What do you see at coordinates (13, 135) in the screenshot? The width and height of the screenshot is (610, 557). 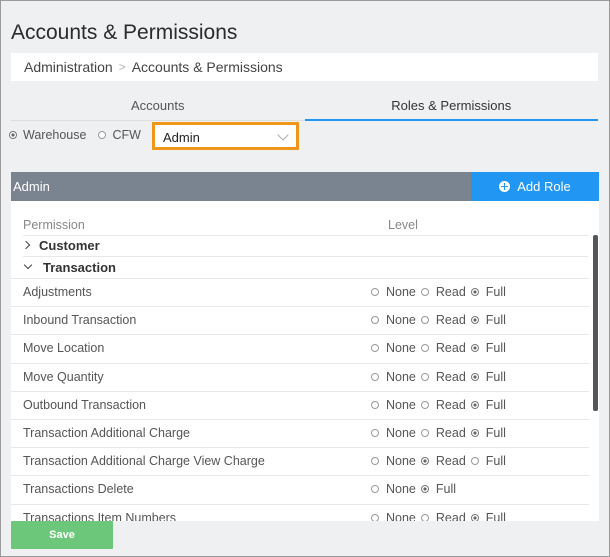 I see `scope-warehouse-radio` at bounding box center [13, 135].